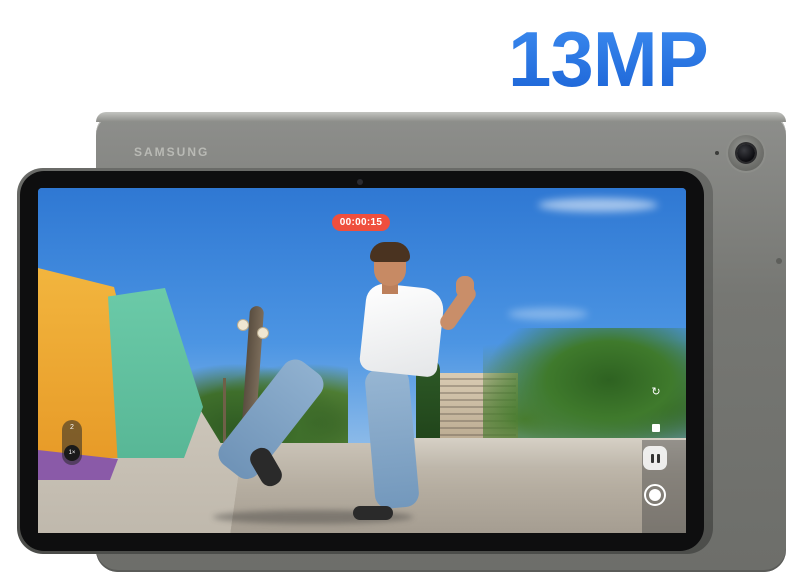 The image size is (800, 572). What do you see at coordinates (72, 453) in the screenshot?
I see `zoom-option-1x: 1×` at bounding box center [72, 453].